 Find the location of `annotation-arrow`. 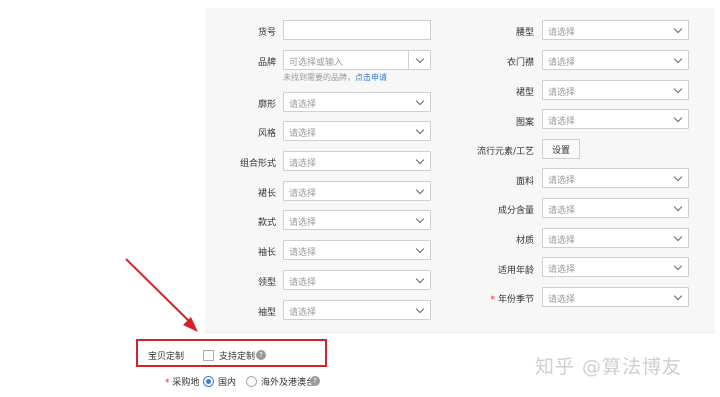

annotation-arrow is located at coordinates (161, 295).